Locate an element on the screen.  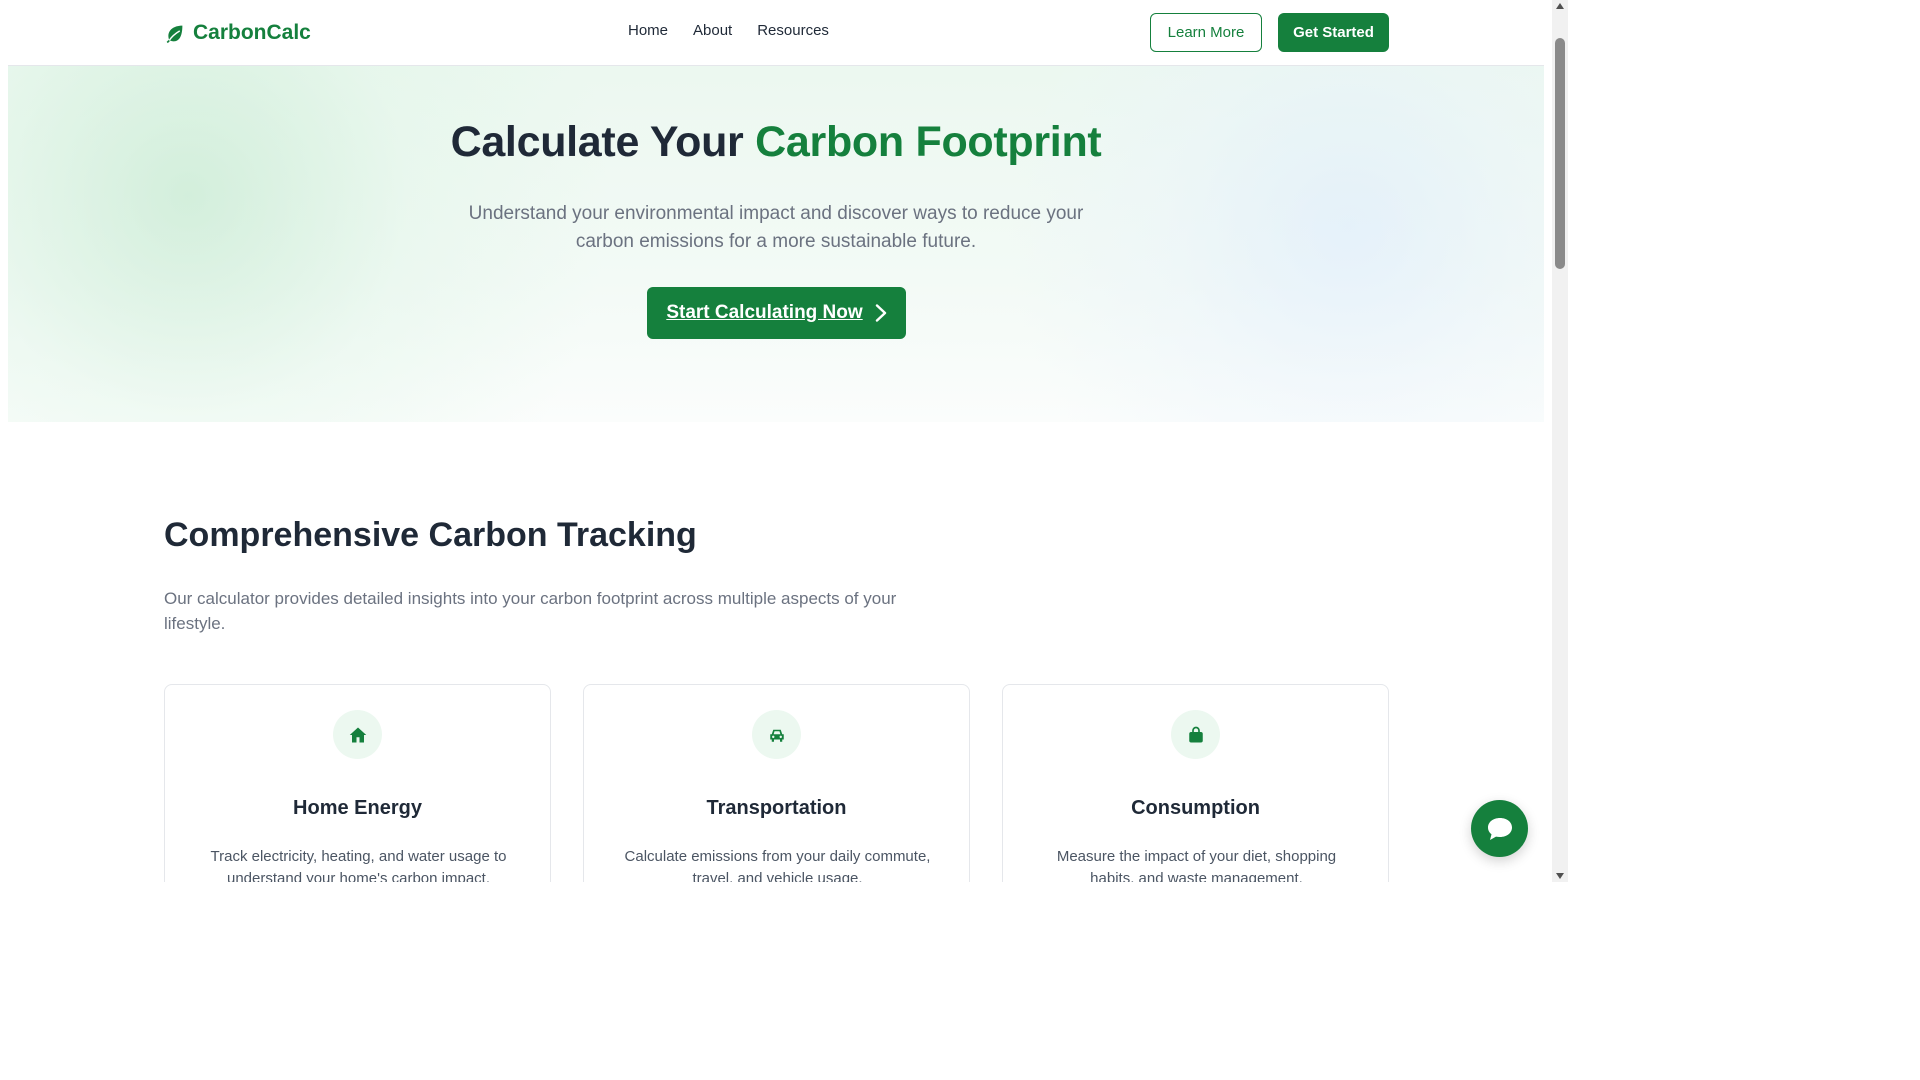
main-nav: Home About Resources is located at coordinates (728, 30).